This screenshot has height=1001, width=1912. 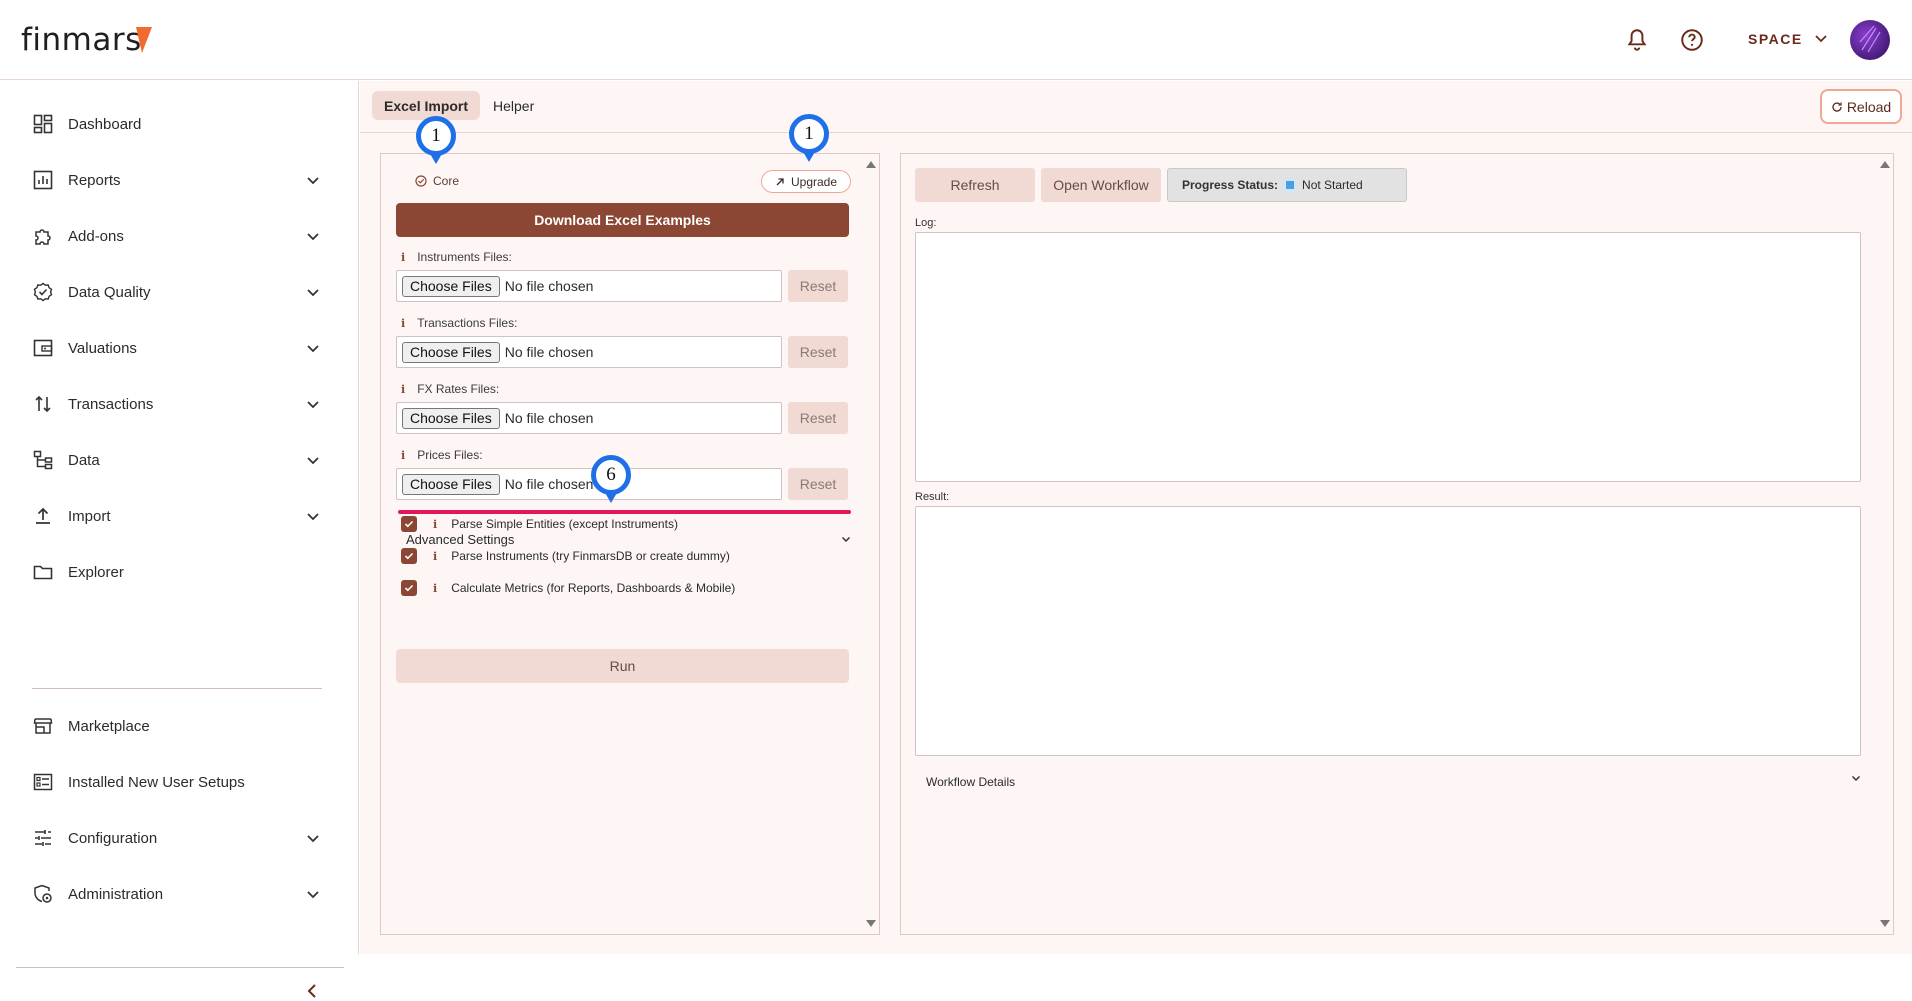 What do you see at coordinates (589, 418) in the screenshot?
I see `fx-rates-file-input: Choose Files No file chosen` at bounding box center [589, 418].